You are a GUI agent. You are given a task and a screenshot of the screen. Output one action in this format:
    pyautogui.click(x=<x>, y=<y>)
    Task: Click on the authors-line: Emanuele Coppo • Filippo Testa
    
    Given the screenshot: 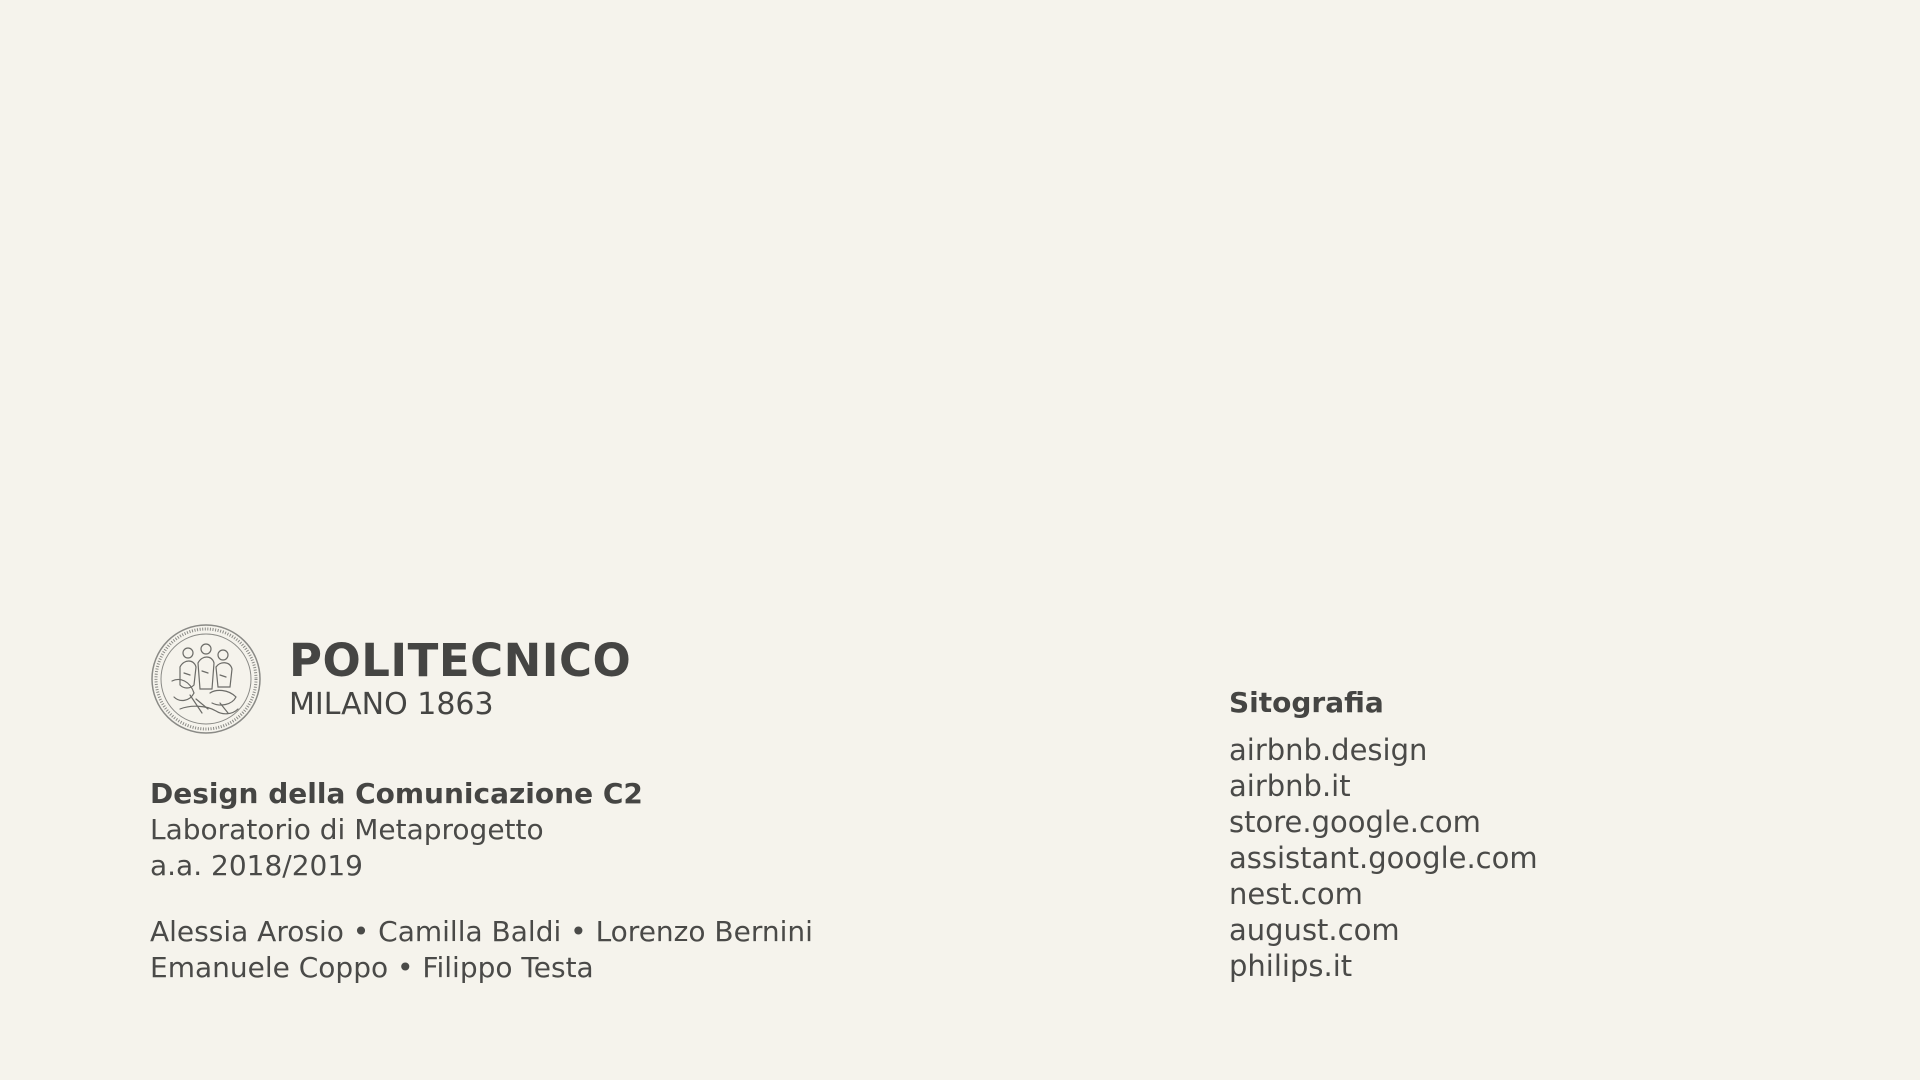 What is the action you would take?
    pyautogui.click(x=372, y=967)
    